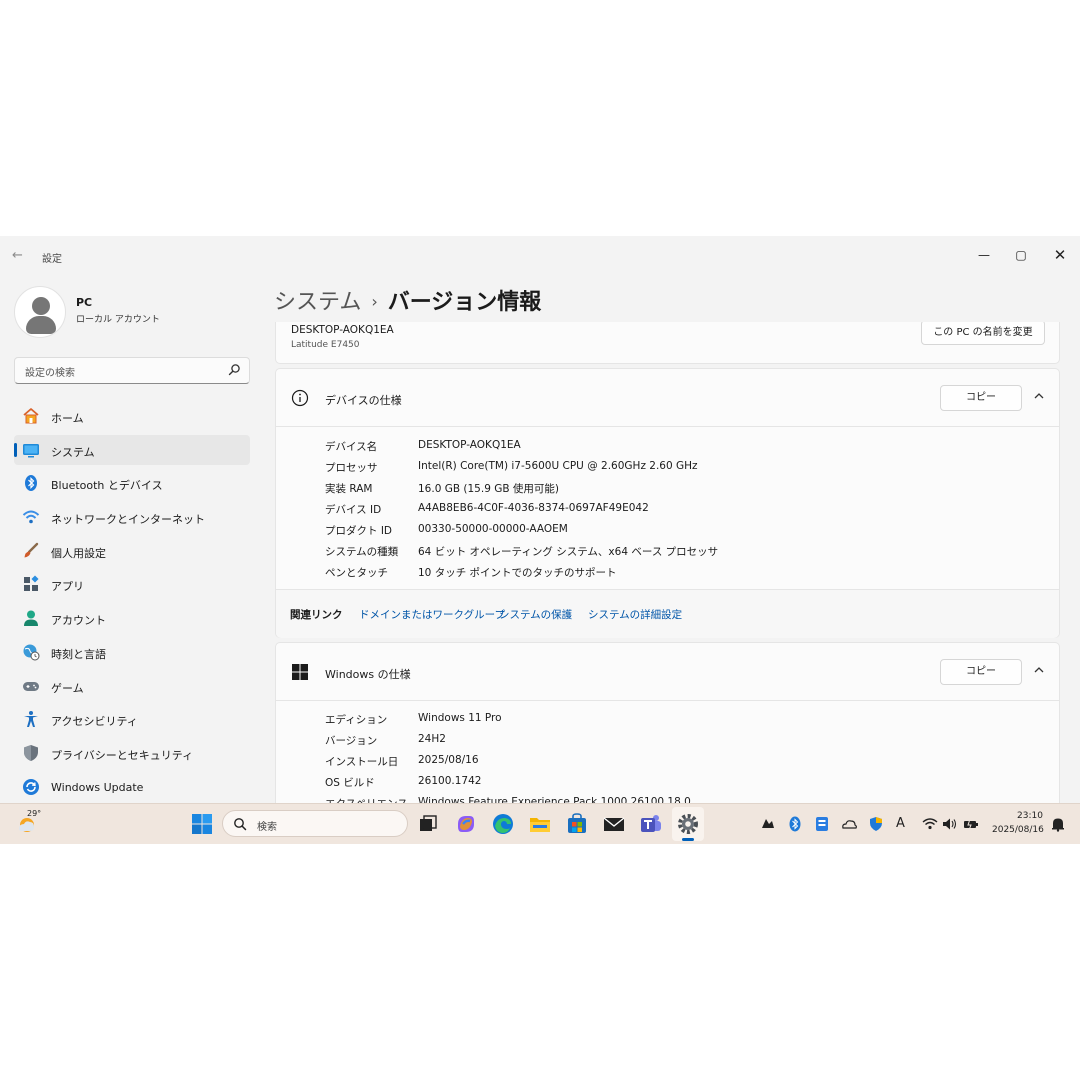  Describe the element at coordinates (128, 520) in the screenshot. I see `sidebar-item-label: ネットワークとインターネット` at that location.